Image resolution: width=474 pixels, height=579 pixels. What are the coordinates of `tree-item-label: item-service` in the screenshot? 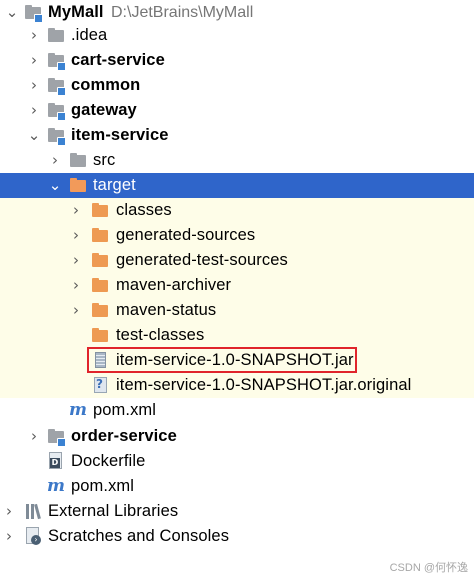 It's located at (120, 135).